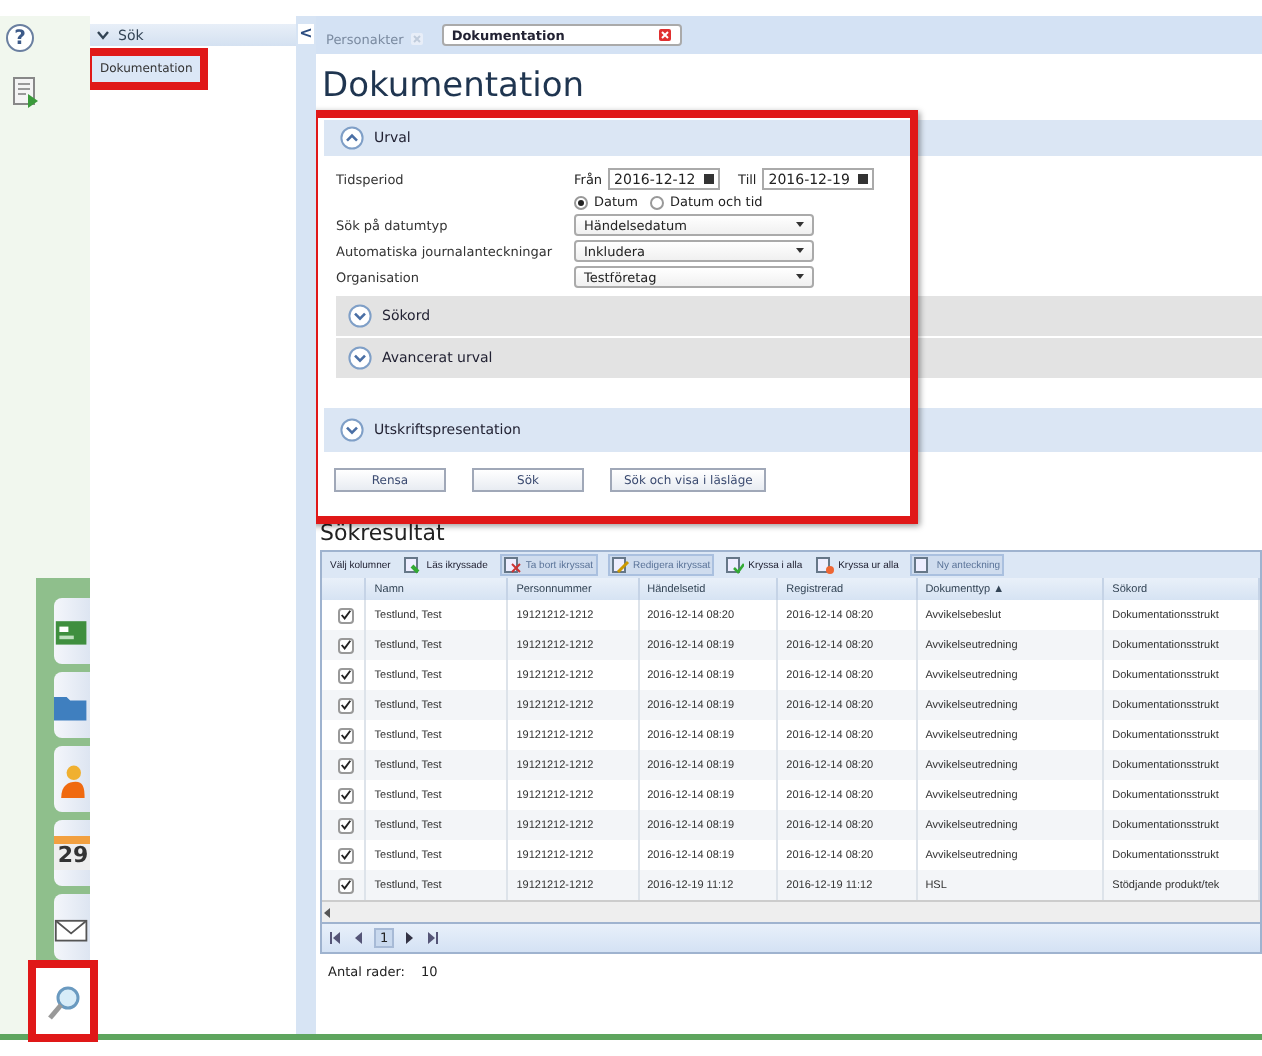 The image size is (1262, 1056). I want to click on previous-page-button, so click(358, 938).